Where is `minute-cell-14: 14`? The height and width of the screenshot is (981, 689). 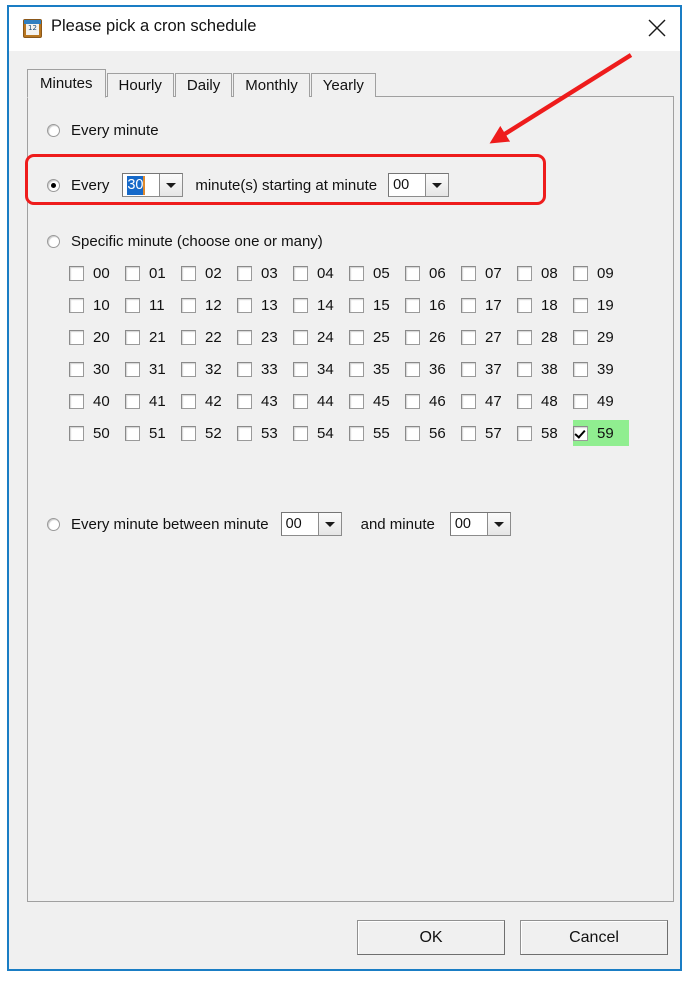 minute-cell-14: 14 is located at coordinates (321, 305).